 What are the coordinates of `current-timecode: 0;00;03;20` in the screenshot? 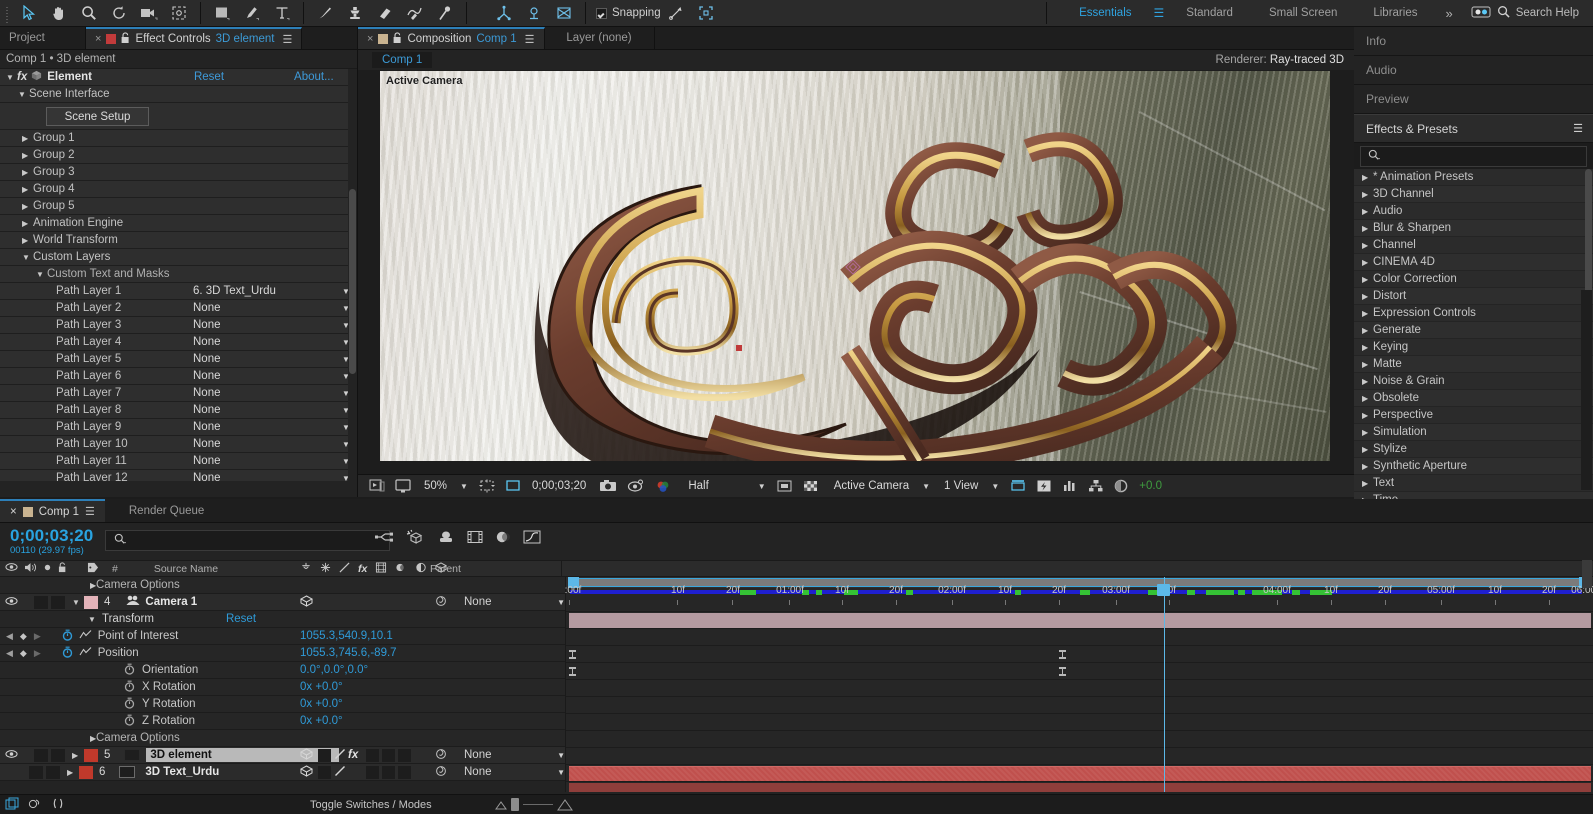 It's located at (46, 536).